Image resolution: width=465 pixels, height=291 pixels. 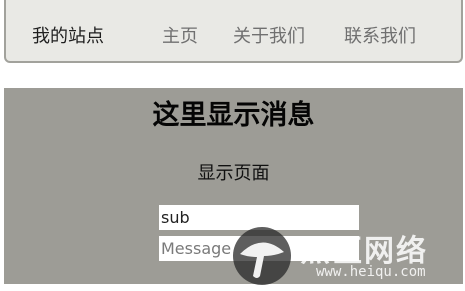 I want to click on message-heading: 这里显示消息, so click(x=233, y=115).